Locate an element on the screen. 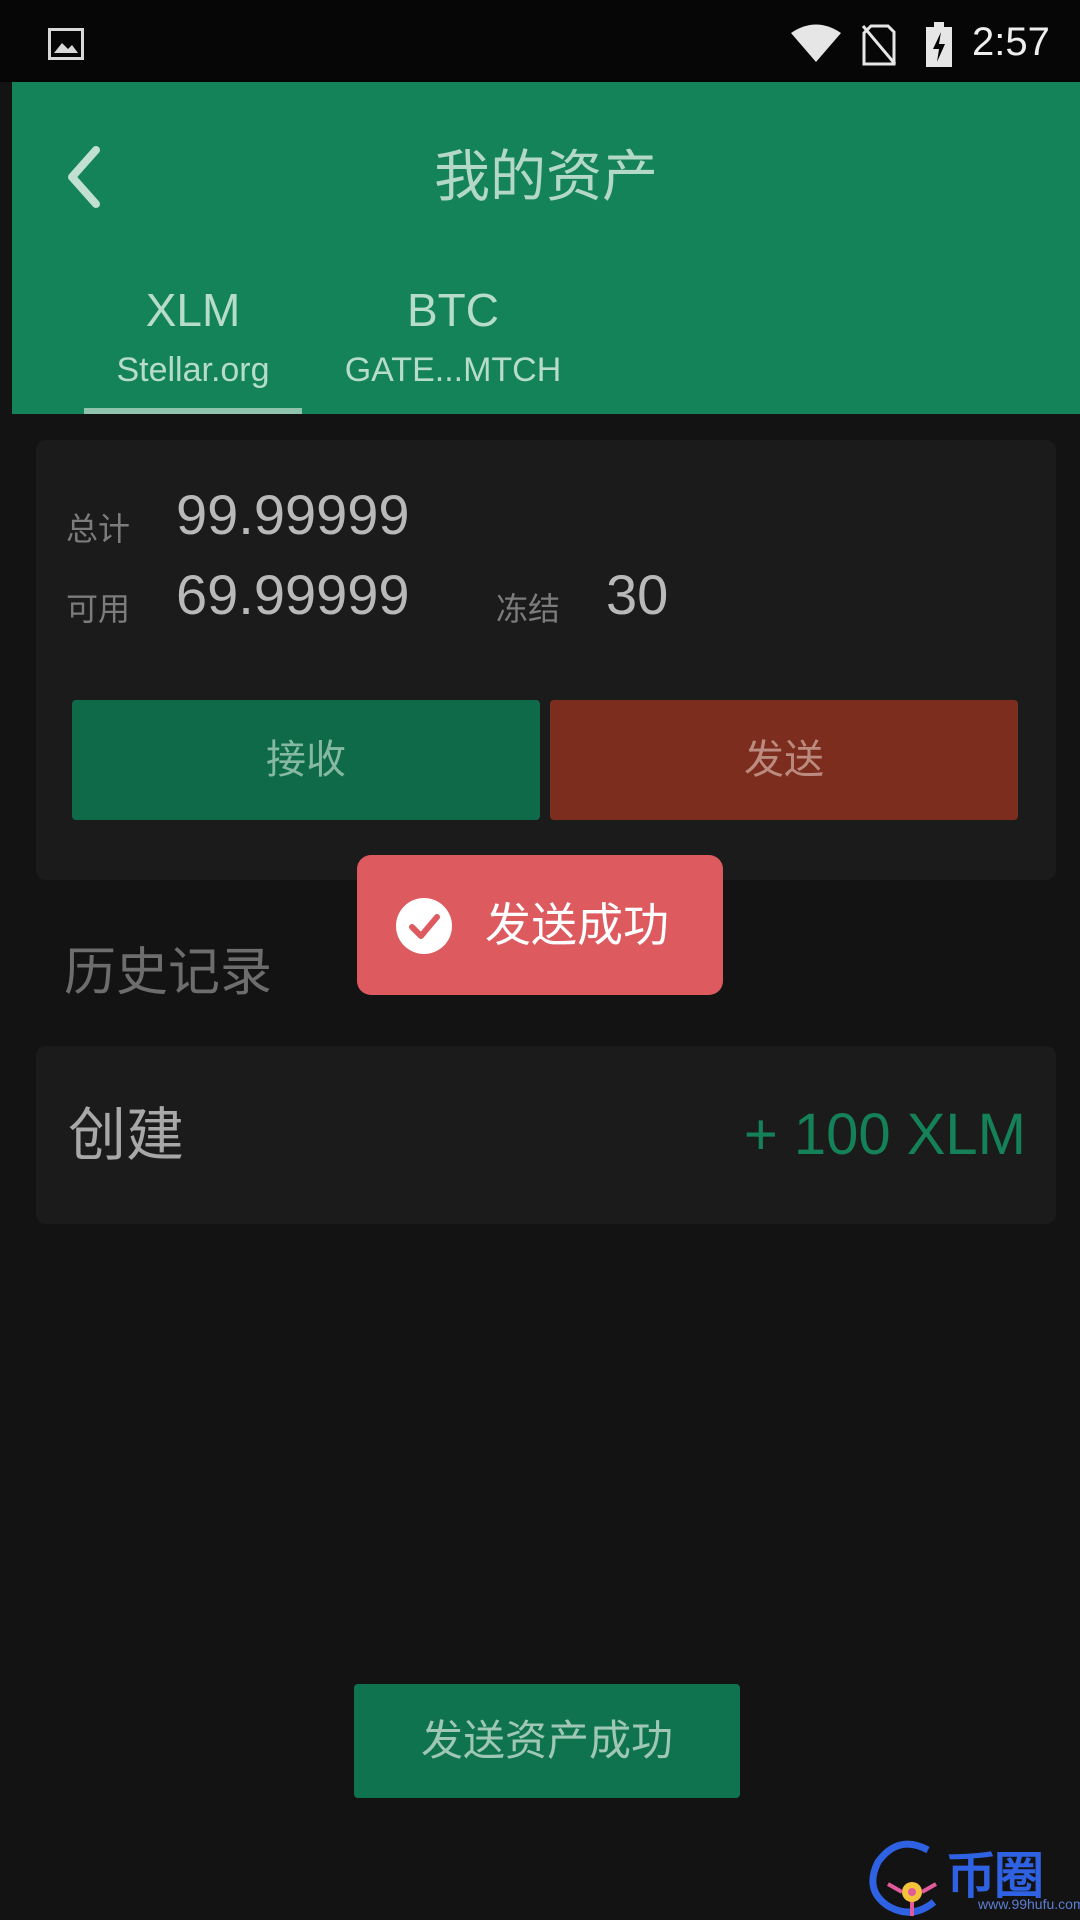 The width and height of the screenshot is (1080, 1920). tab-code: XLM is located at coordinates (193, 310).